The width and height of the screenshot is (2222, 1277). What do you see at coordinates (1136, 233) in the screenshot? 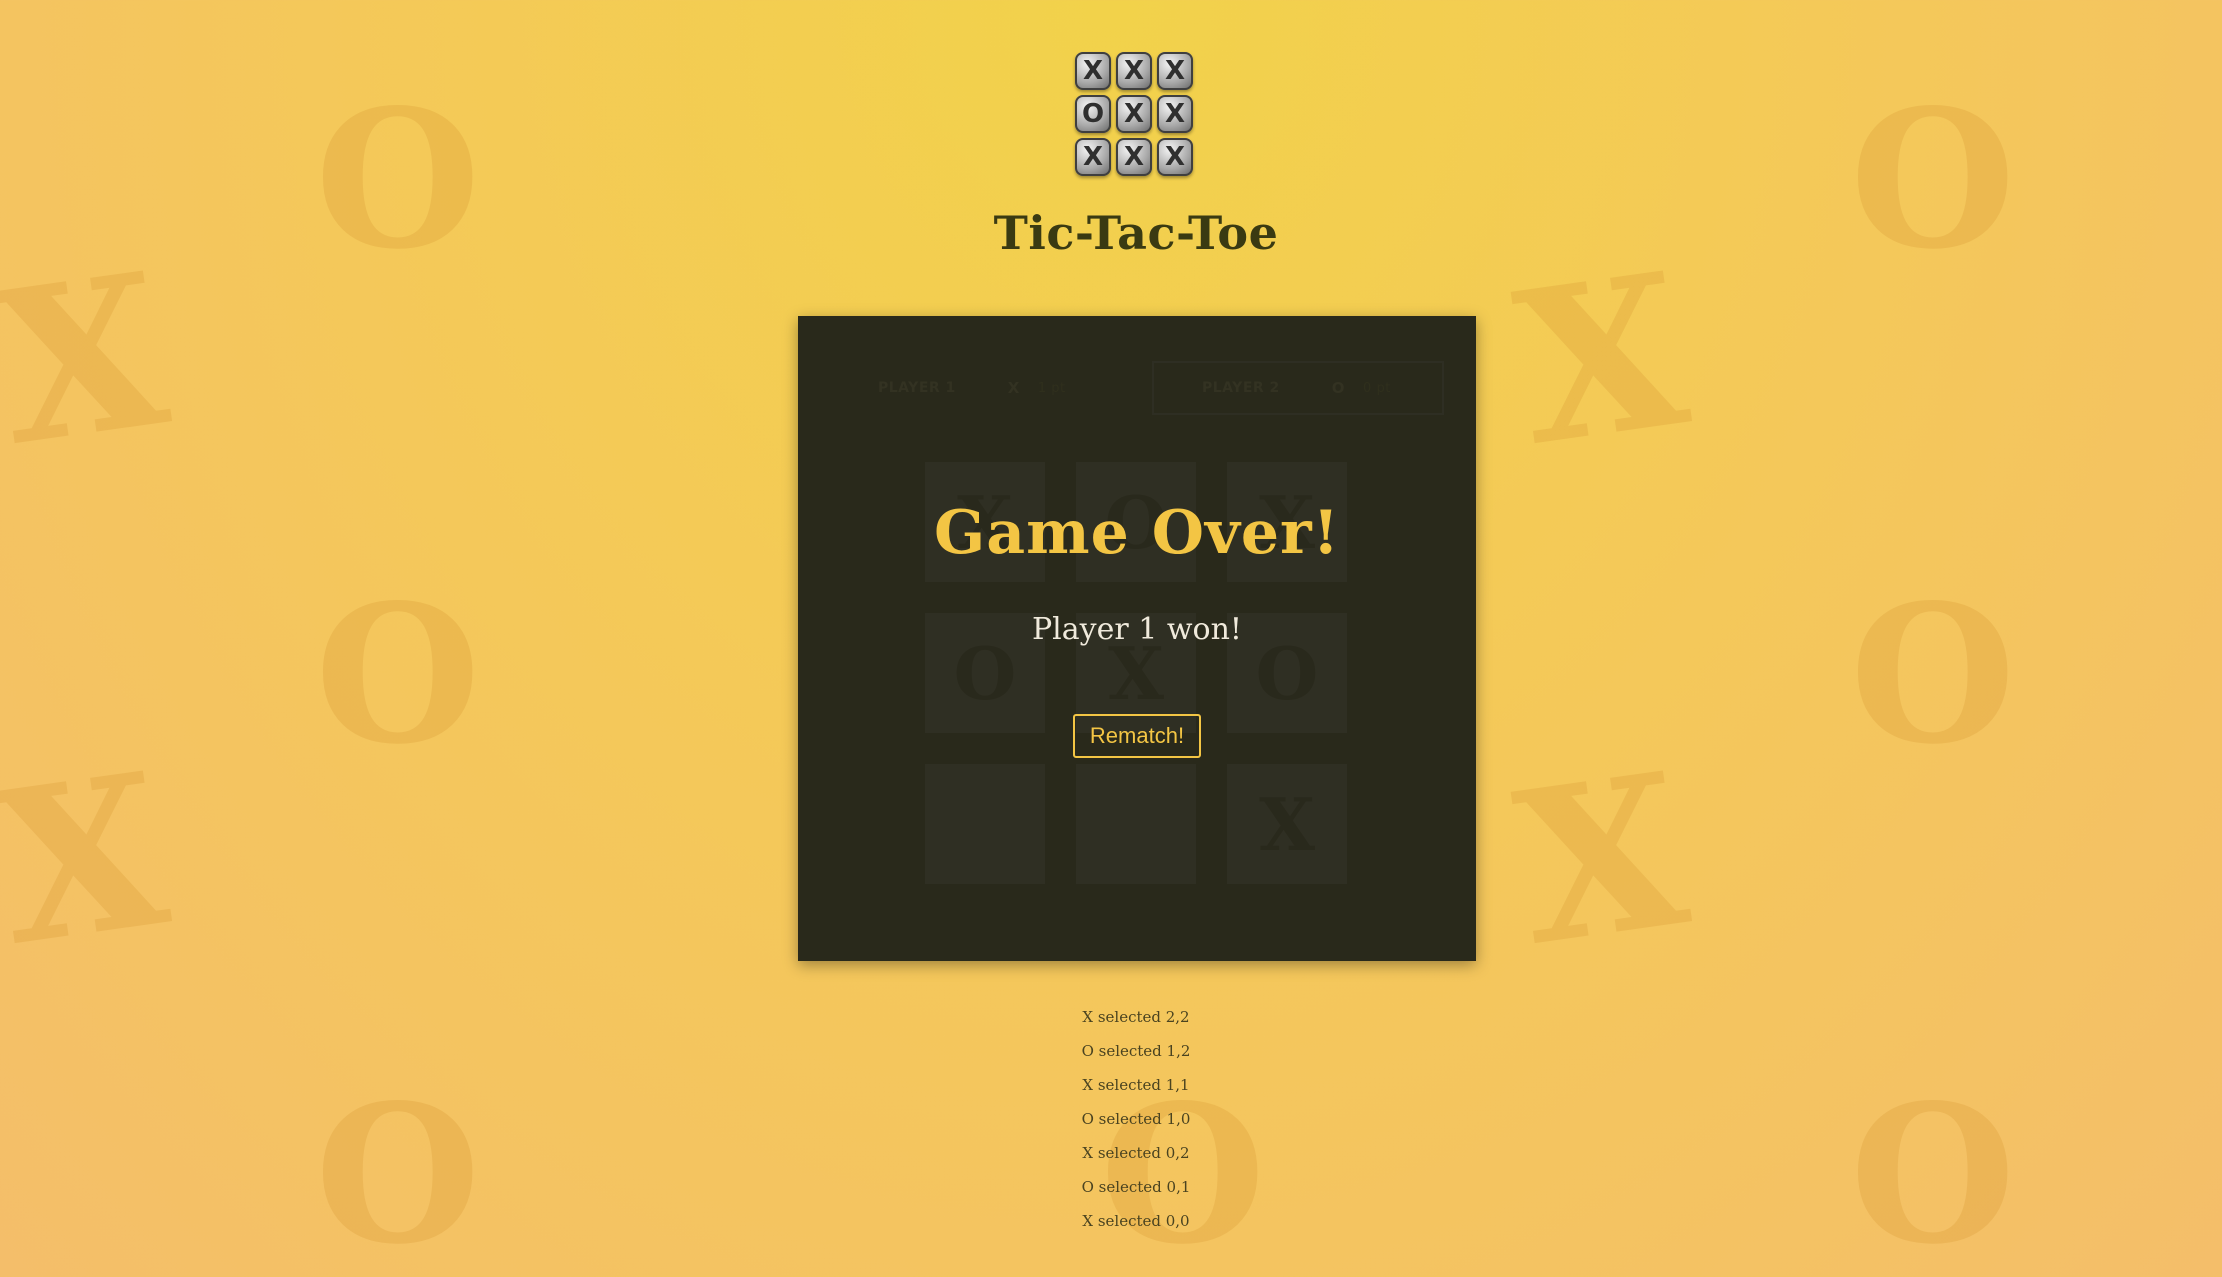
I see `page-title: Tic-Tac-Toe` at bounding box center [1136, 233].